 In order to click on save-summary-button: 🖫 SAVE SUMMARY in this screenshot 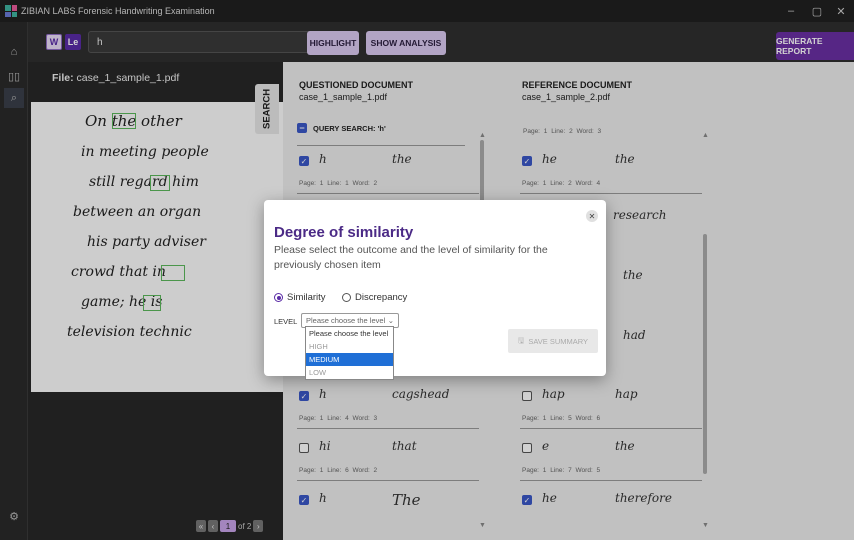, I will do `click(553, 341)`.